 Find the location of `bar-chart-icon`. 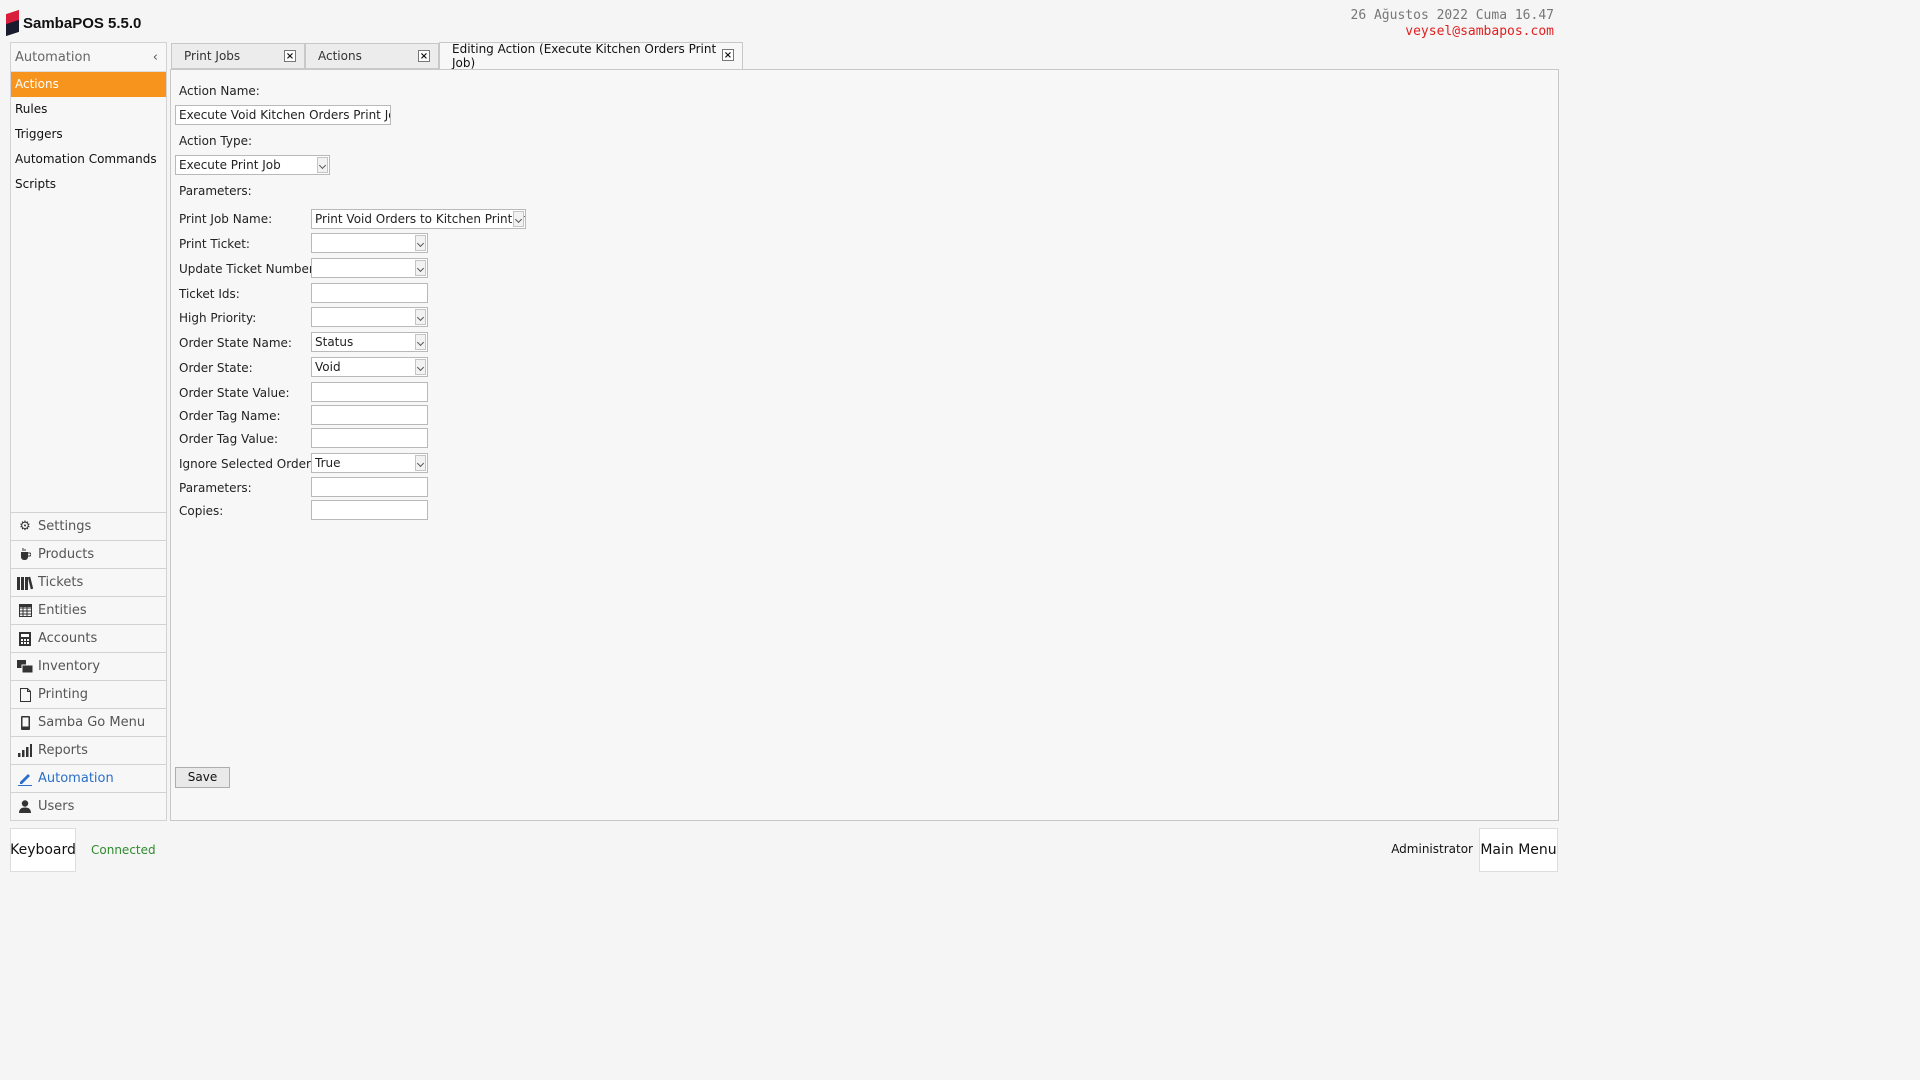

bar-chart-icon is located at coordinates (25, 751).